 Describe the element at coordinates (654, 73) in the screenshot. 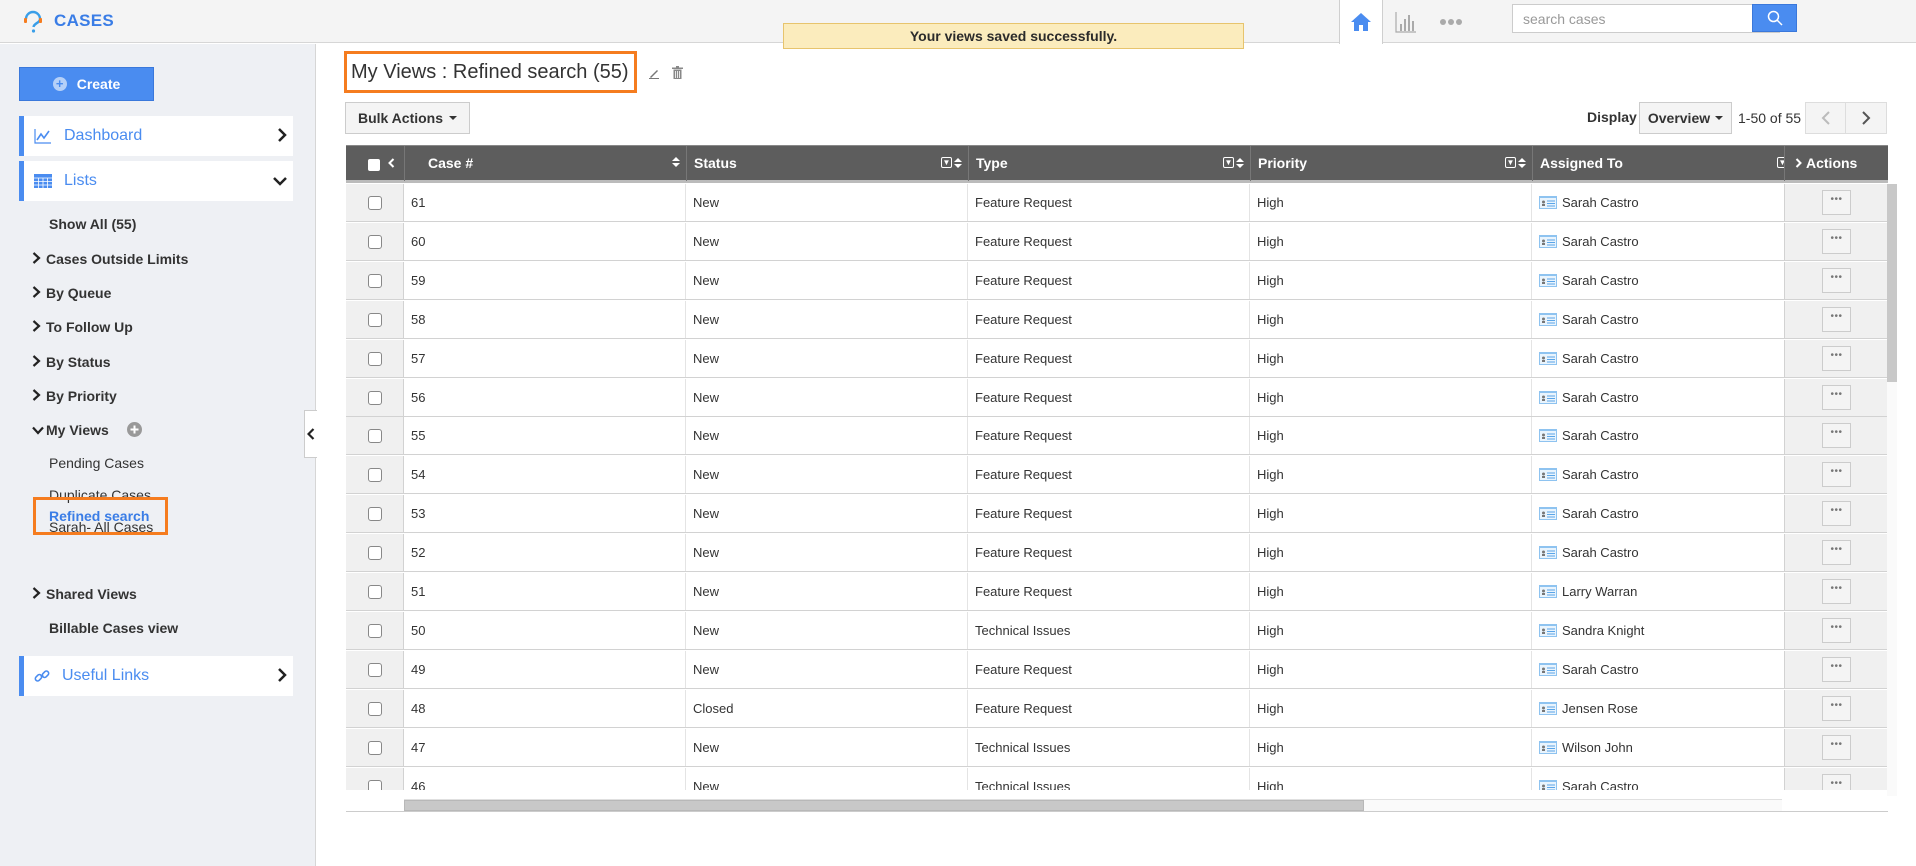

I see `edit-pencil-icon` at that location.